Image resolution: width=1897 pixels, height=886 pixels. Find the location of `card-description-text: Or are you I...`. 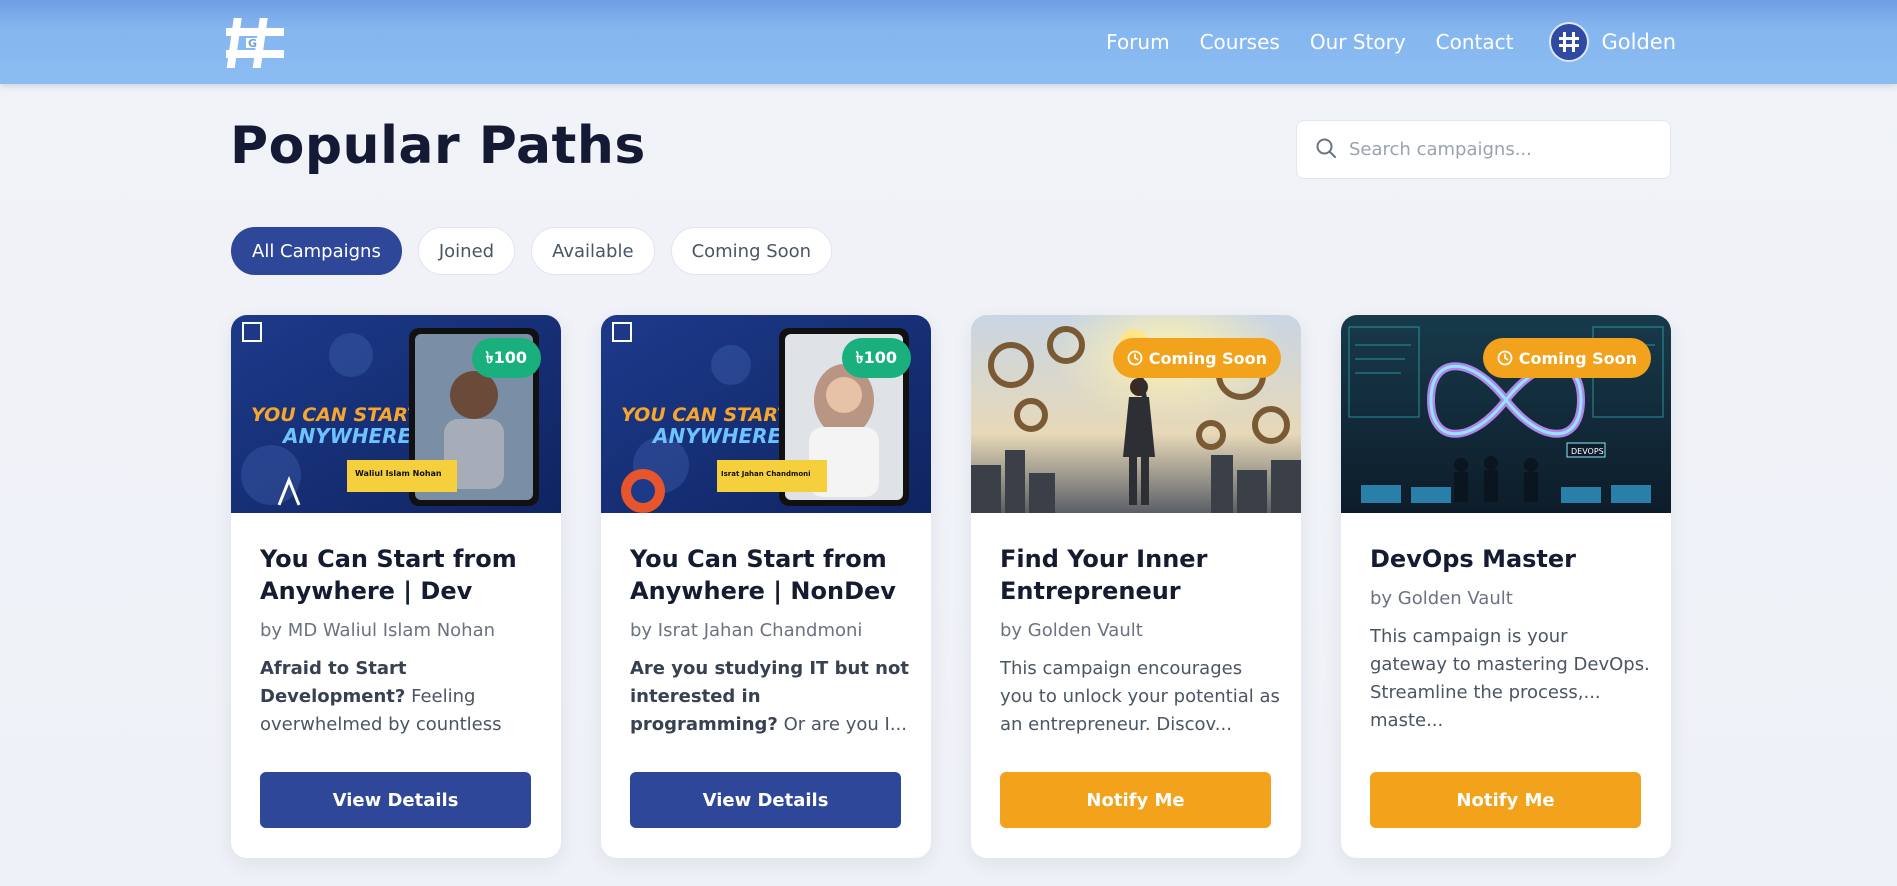

card-description-text: Or are you I... is located at coordinates (845, 724).